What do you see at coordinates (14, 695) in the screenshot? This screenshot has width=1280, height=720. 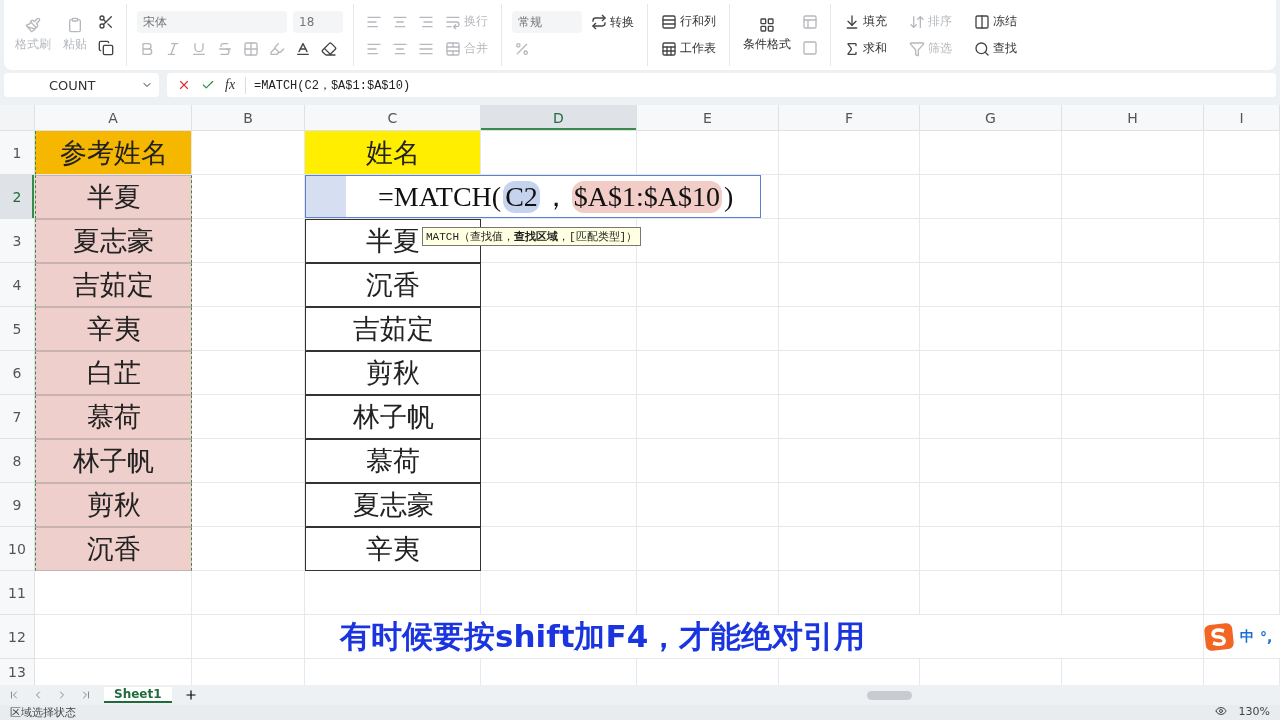 I see `first-sheet-icon` at bounding box center [14, 695].